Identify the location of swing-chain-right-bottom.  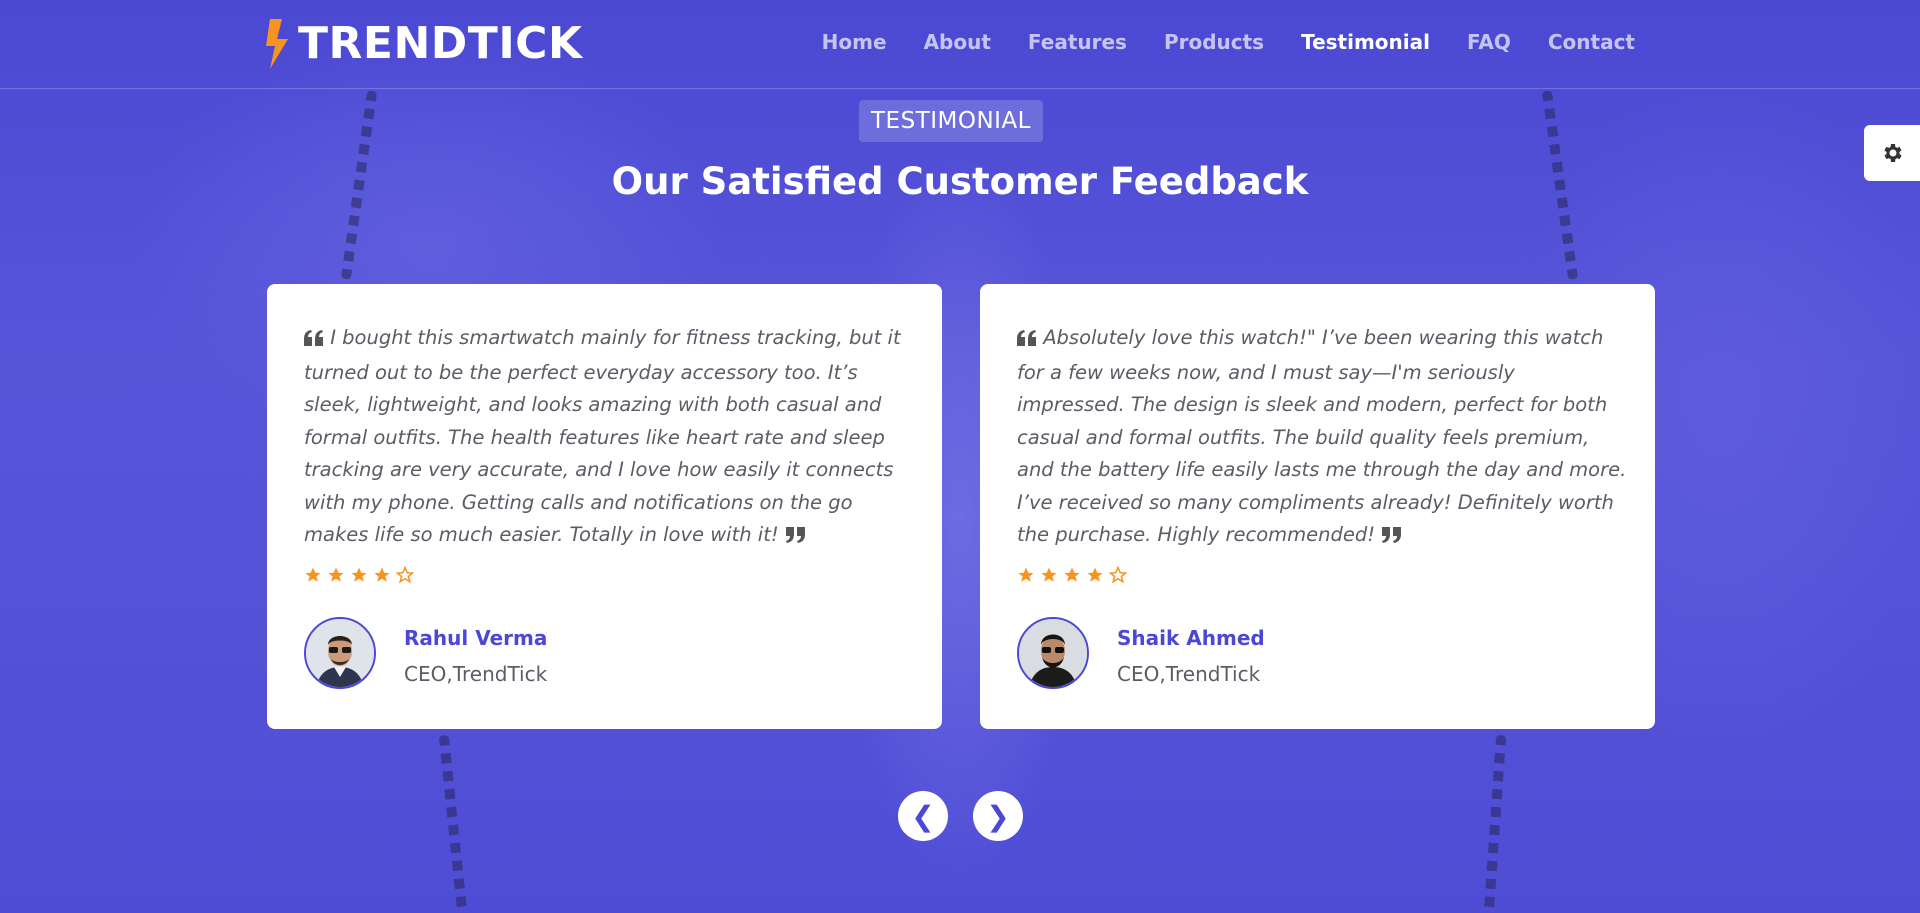
(1495, 823).